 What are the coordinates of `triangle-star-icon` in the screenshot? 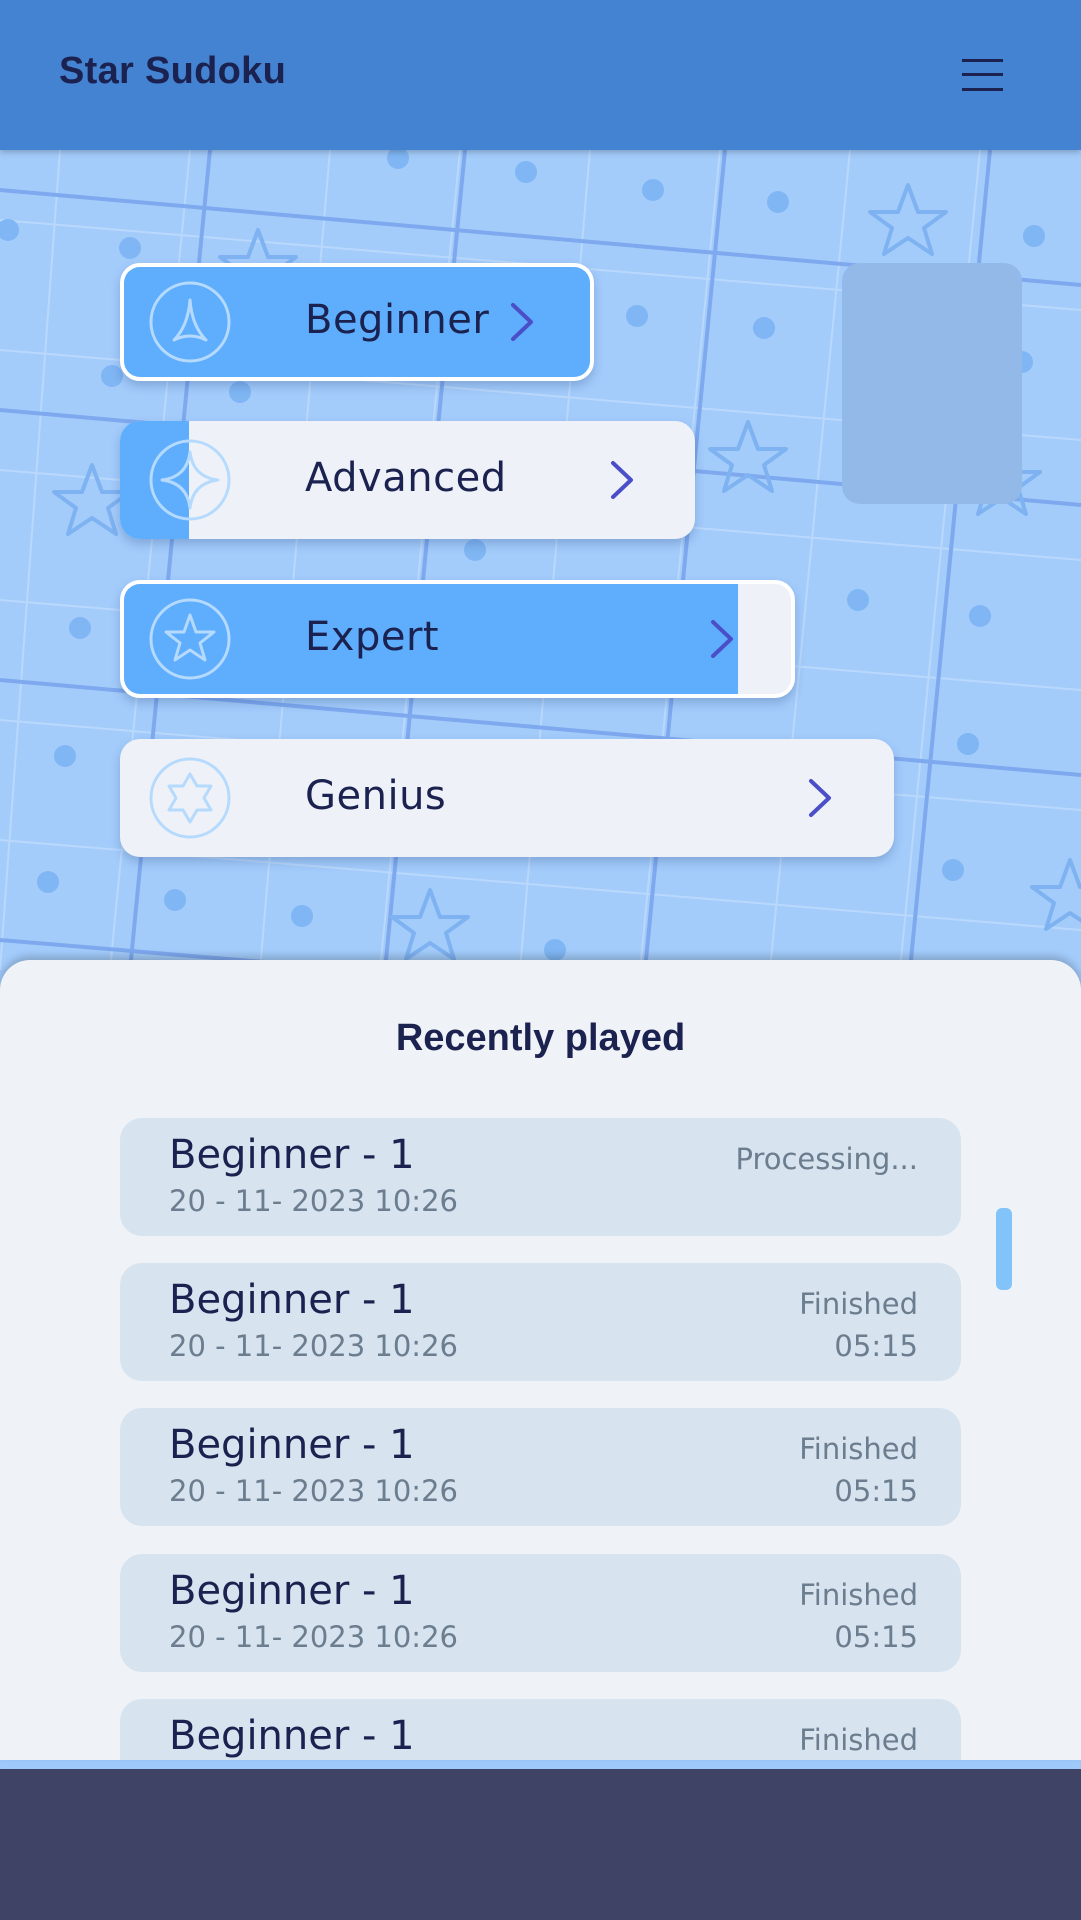 It's located at (190, 322).